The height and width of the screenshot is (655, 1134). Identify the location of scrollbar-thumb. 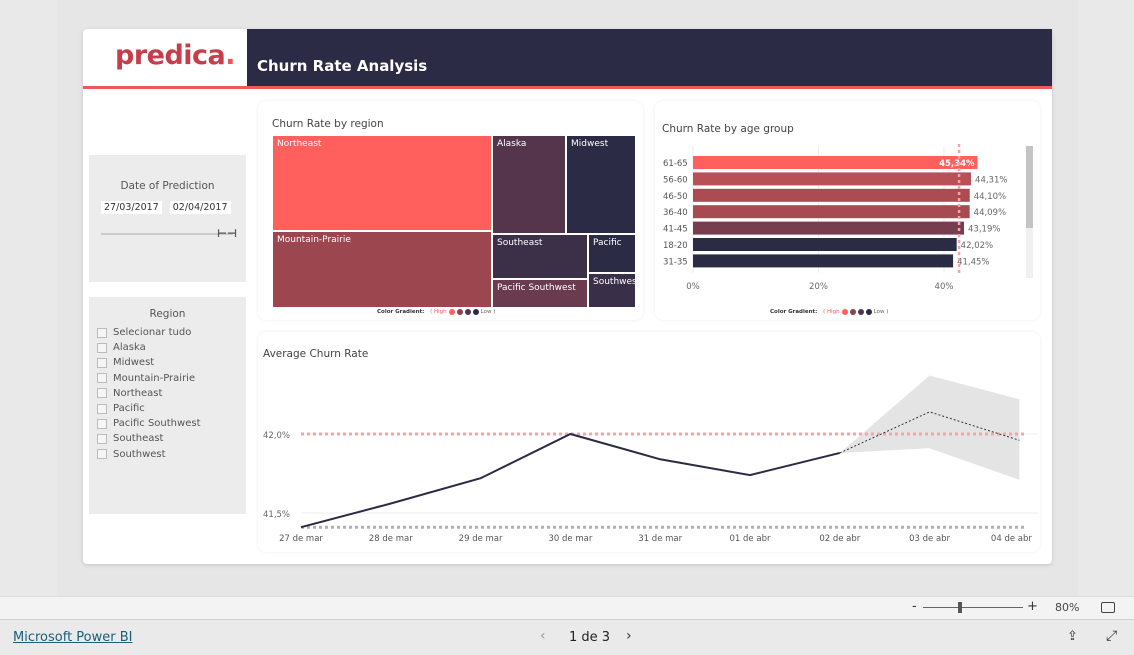
(1029, 187).